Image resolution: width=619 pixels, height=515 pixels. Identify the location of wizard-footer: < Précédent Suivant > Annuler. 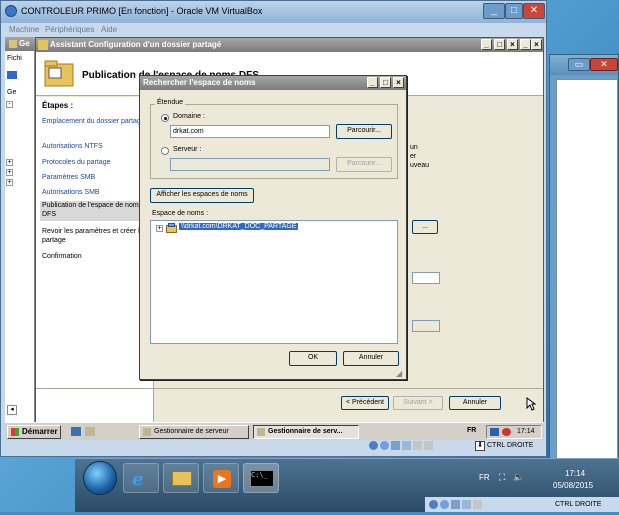
(289, 406).